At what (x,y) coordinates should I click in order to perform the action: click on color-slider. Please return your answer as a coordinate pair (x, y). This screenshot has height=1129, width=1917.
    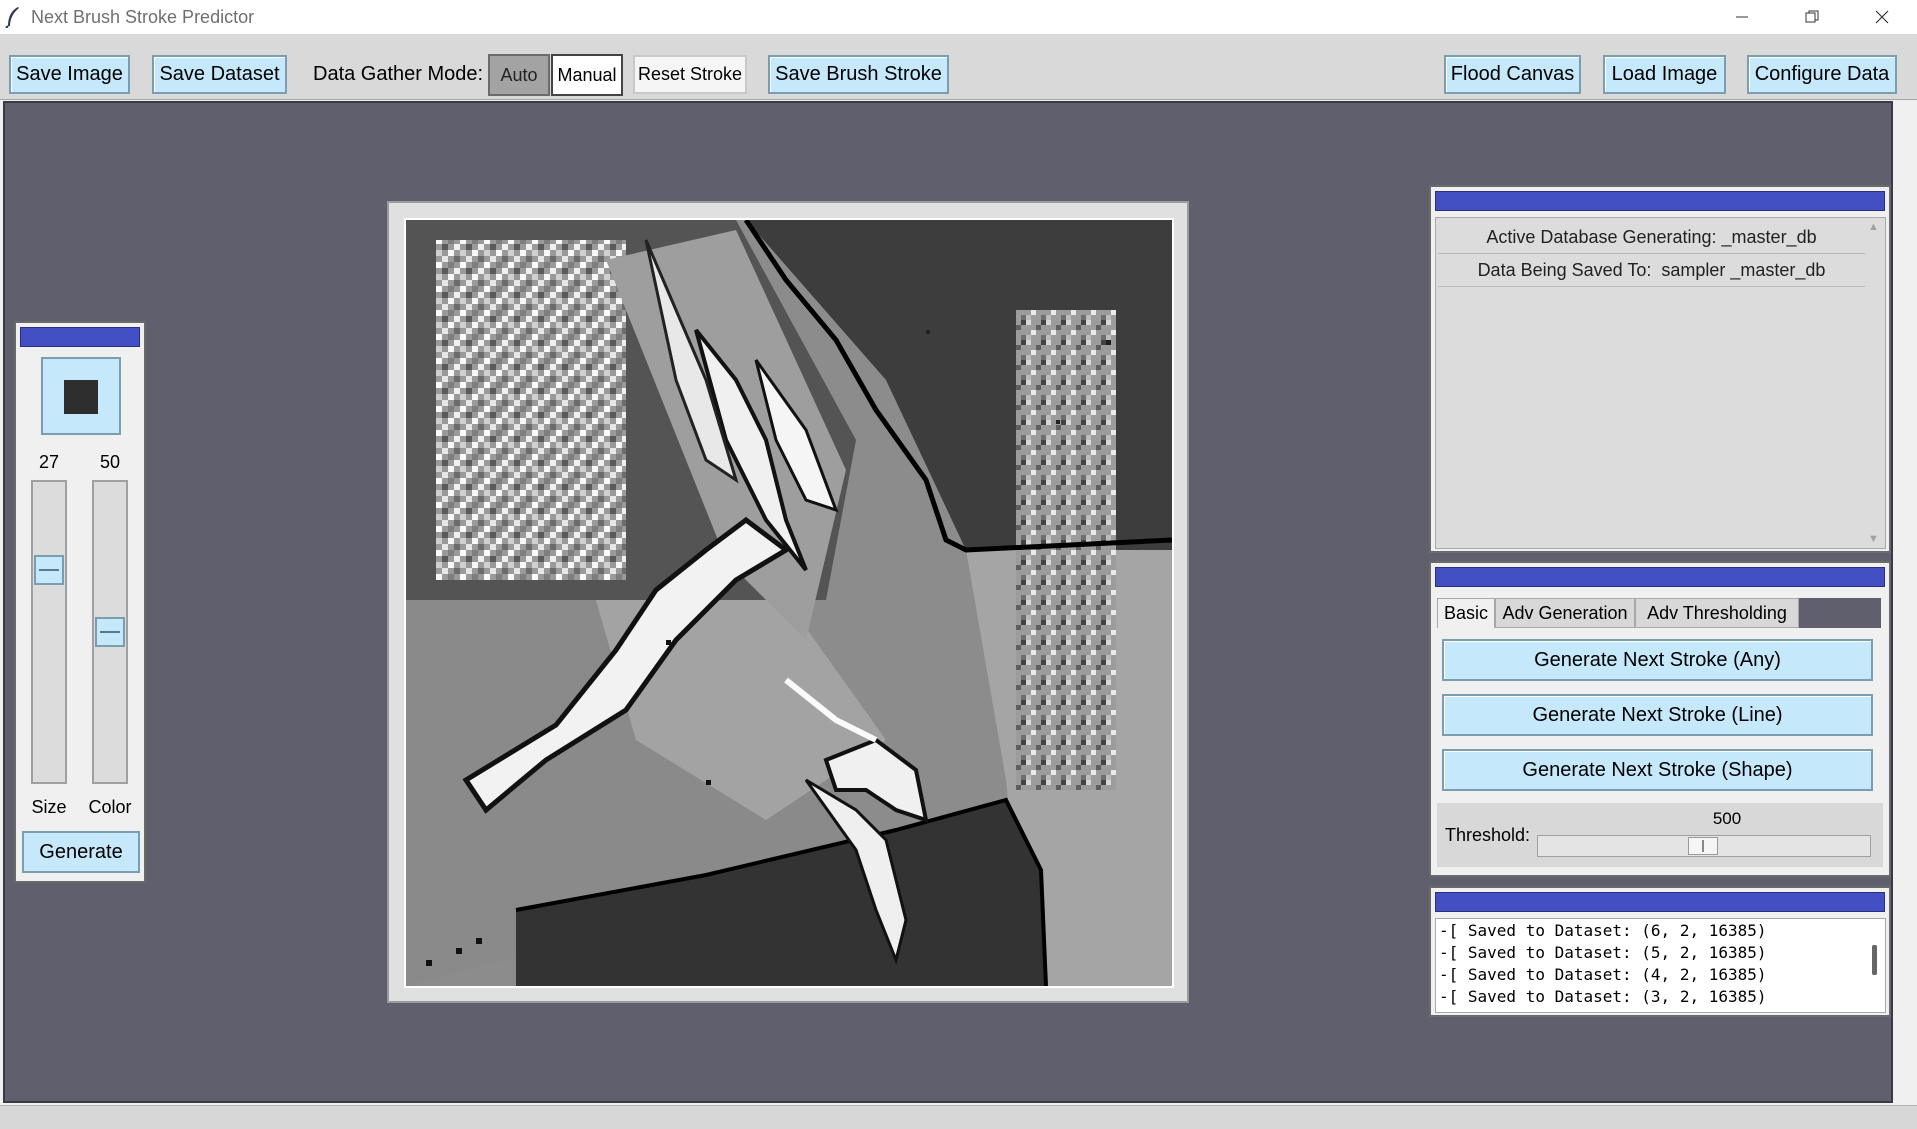
    Looking at the image, I should click on (110, 632).